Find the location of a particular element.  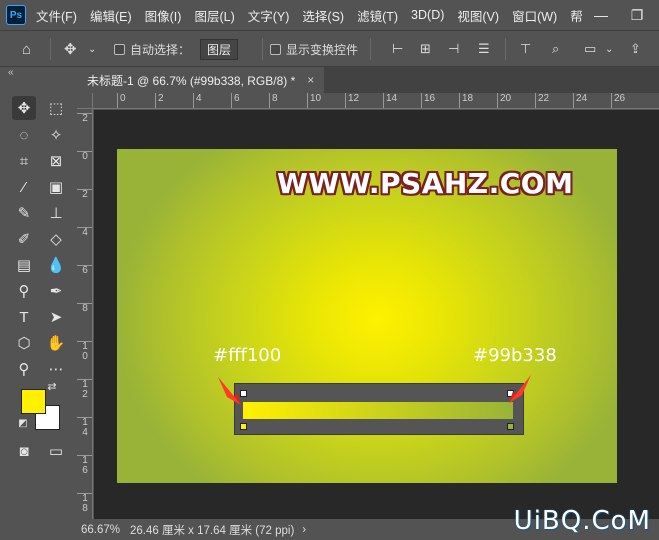

document-tab: 未标题-1 @ 66.7% (#99b338, RGB/8) * × is located at coordinates (201, 80).